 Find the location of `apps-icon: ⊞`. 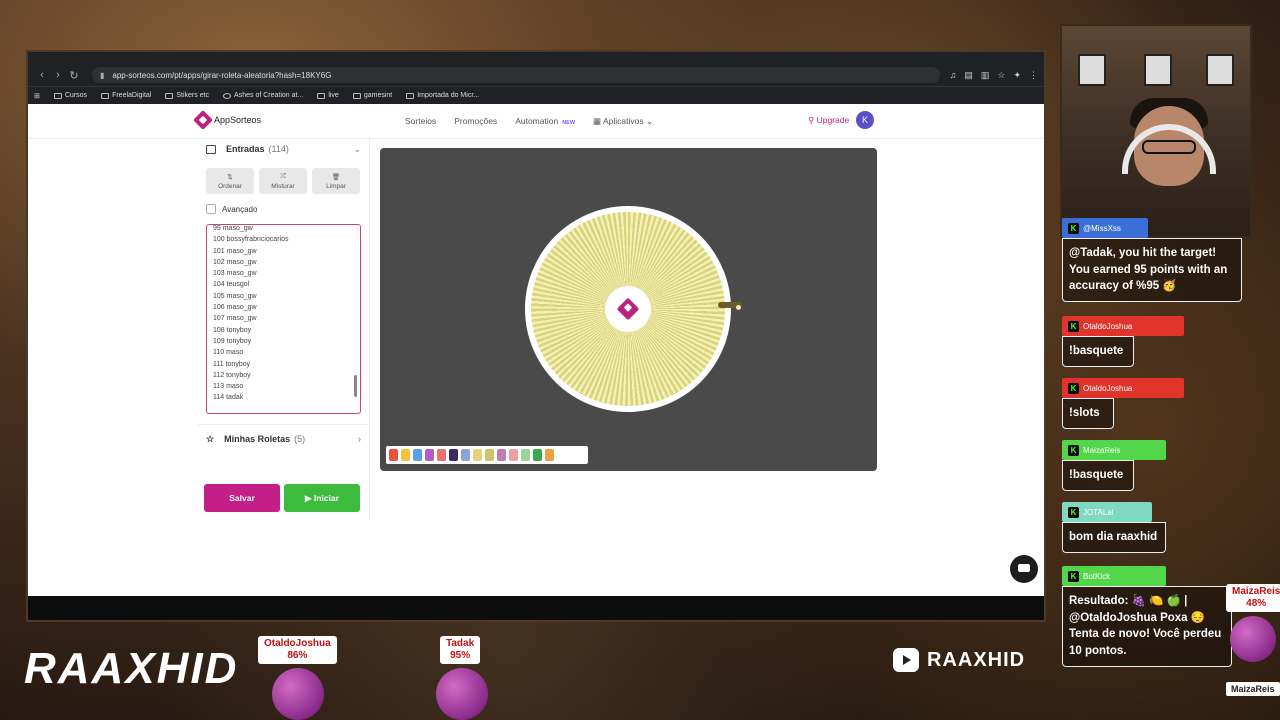

apps-icon: ⊞ is located at coordinates (37, 96).